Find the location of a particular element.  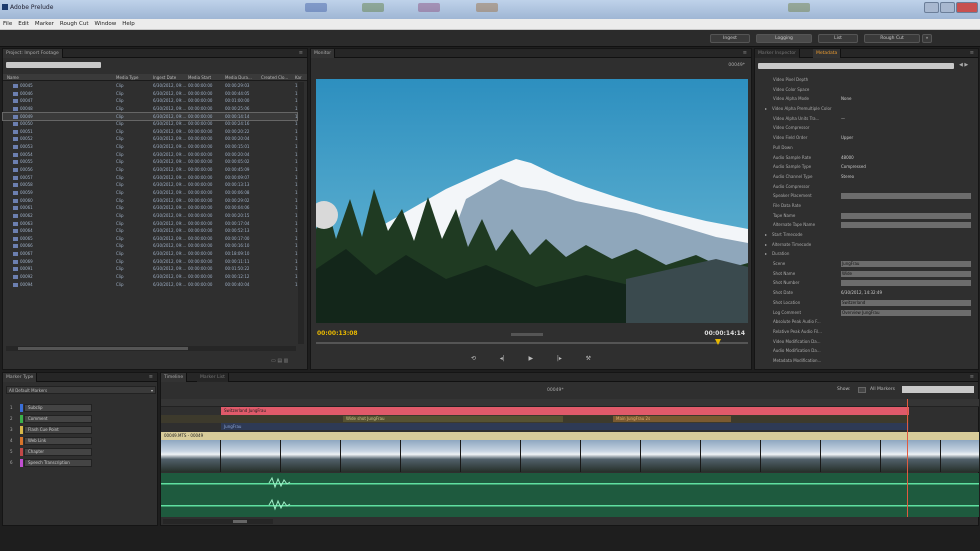

tab-marker-list: Marker List is located at coordinates (213, 377).